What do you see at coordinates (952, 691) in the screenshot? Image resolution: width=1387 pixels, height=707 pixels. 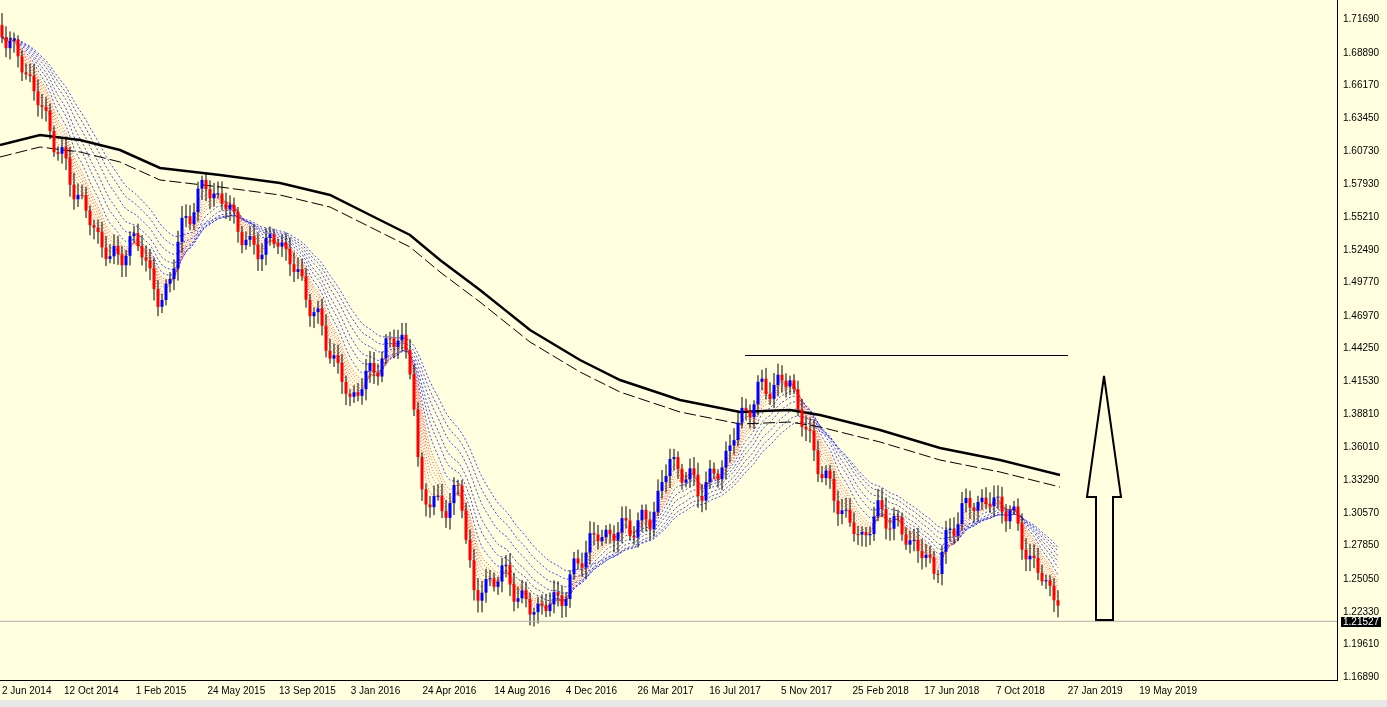 I see `date-label: 17 Jun 2018` at bounding box center [952, 691].